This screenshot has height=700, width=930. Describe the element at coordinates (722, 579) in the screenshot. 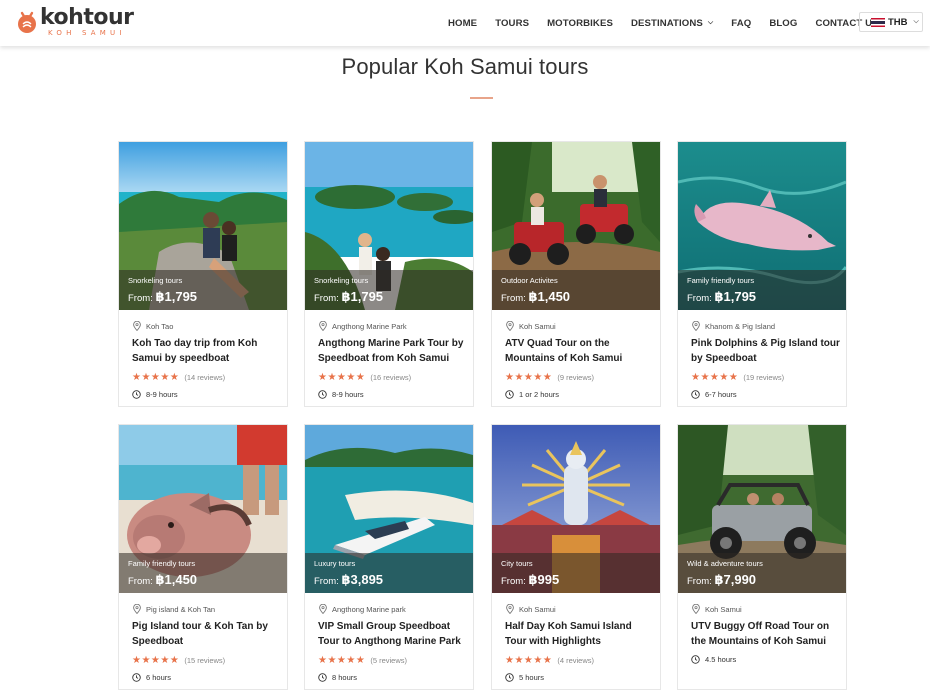

I see `tour-price: From: ฿7,990` at that location.